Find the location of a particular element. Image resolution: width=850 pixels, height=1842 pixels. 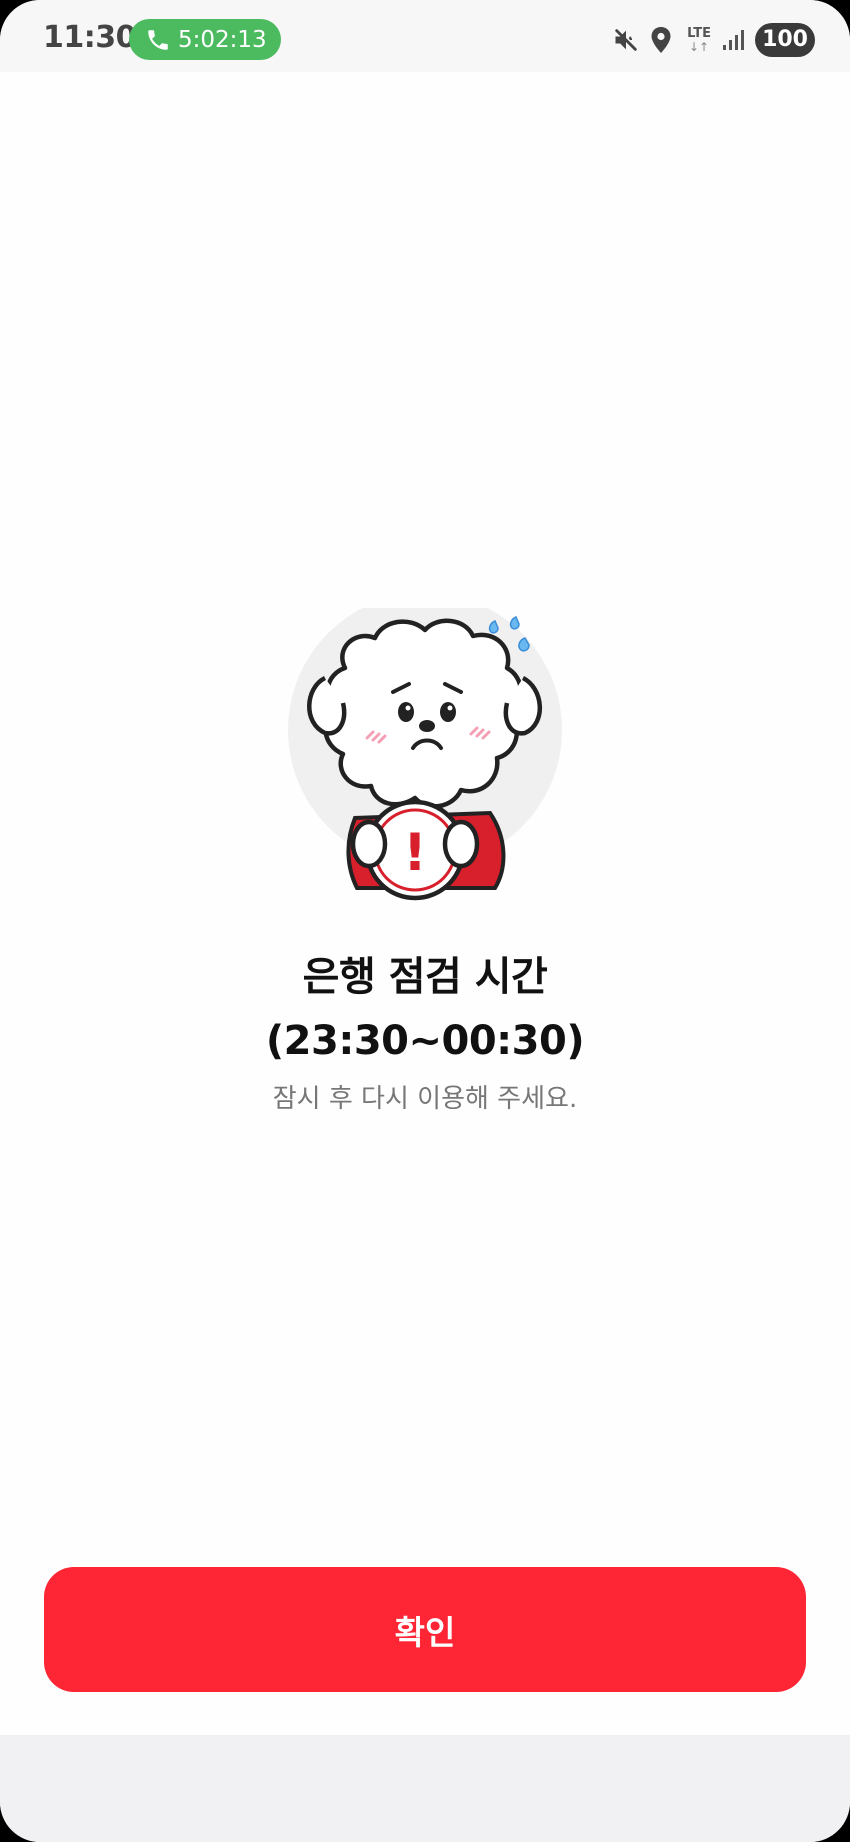

dog-head is located at coordinates (423, 713).